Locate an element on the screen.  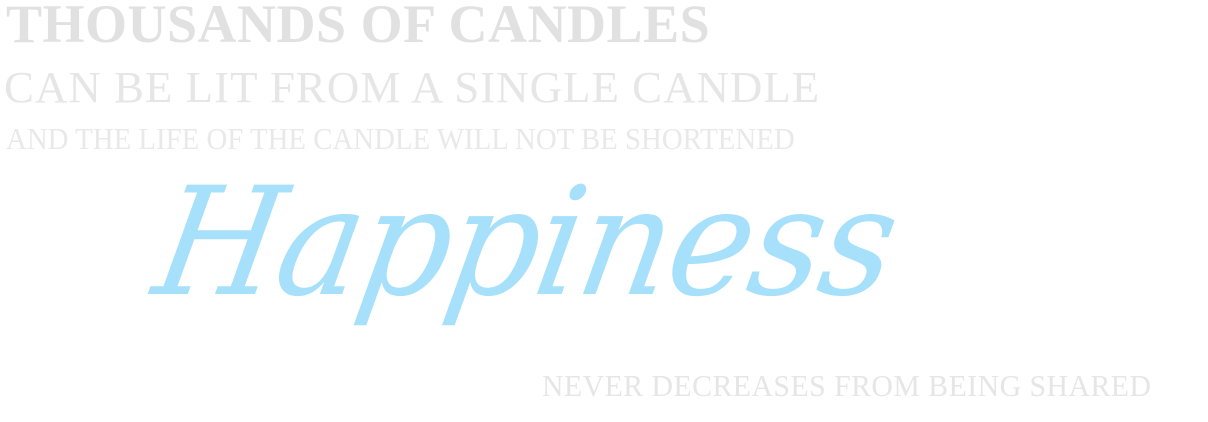
quote-line-thousands-of-candles: THOUSANDS OF CANDLES is located at coordinates (358, 27).